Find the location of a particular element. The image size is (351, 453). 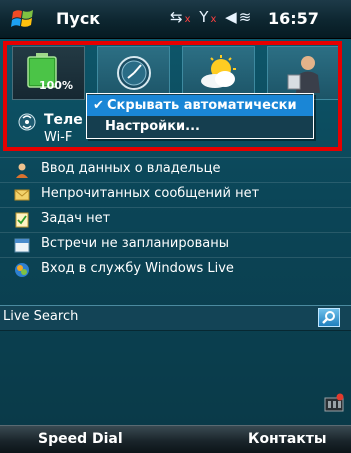

list-item-label: Непрочитанных сообщений нет is located at coordinates (150, 193).